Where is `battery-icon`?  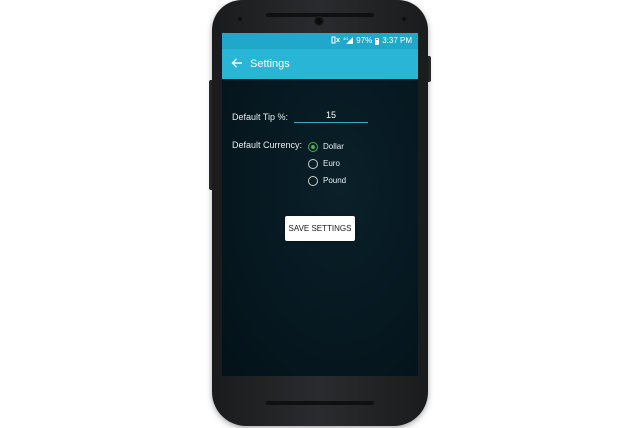 battery-icon is located at coordinates (377, 41).